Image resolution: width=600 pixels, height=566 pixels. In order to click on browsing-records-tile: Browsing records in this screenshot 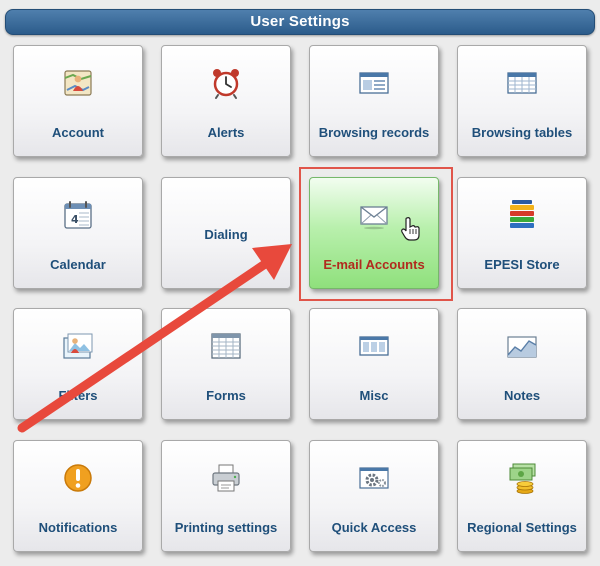, I will do `click(374, 101)`.